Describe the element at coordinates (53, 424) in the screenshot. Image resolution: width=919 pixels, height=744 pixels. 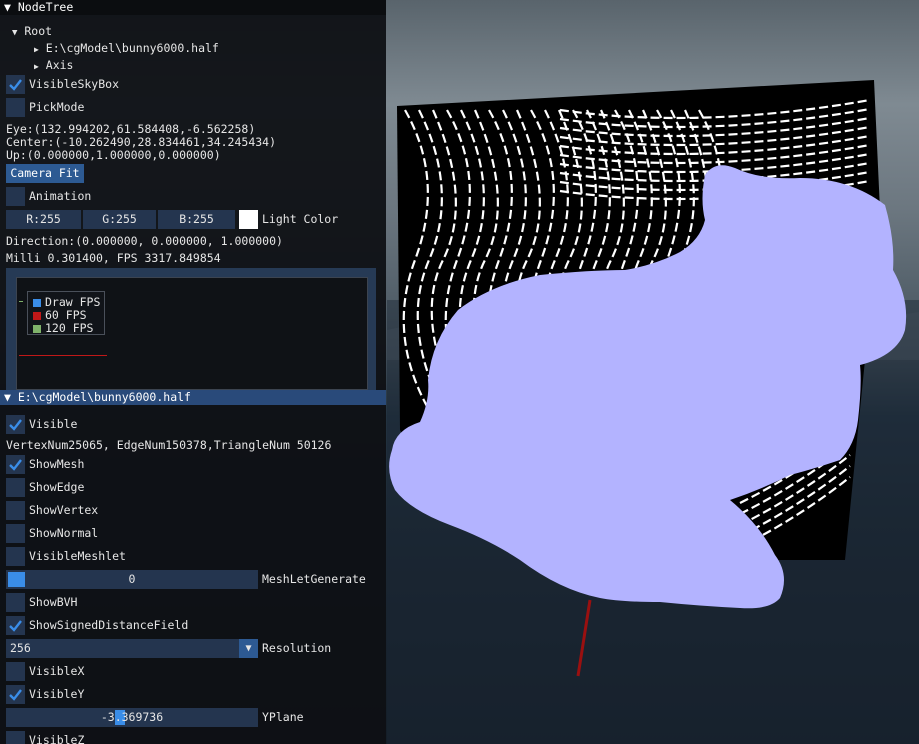
I see `visible-label: Visible` at that location.